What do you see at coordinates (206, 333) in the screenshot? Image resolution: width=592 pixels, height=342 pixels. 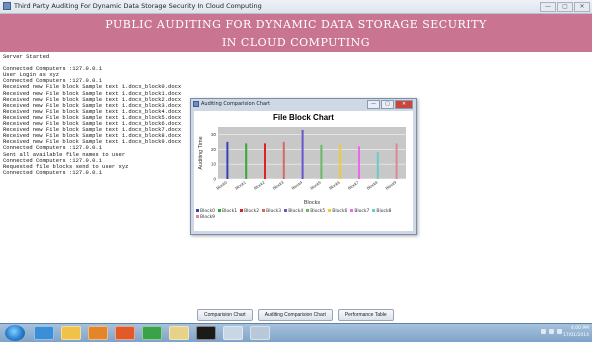 I see `cmd-icon` at bounding box center [206, 333].